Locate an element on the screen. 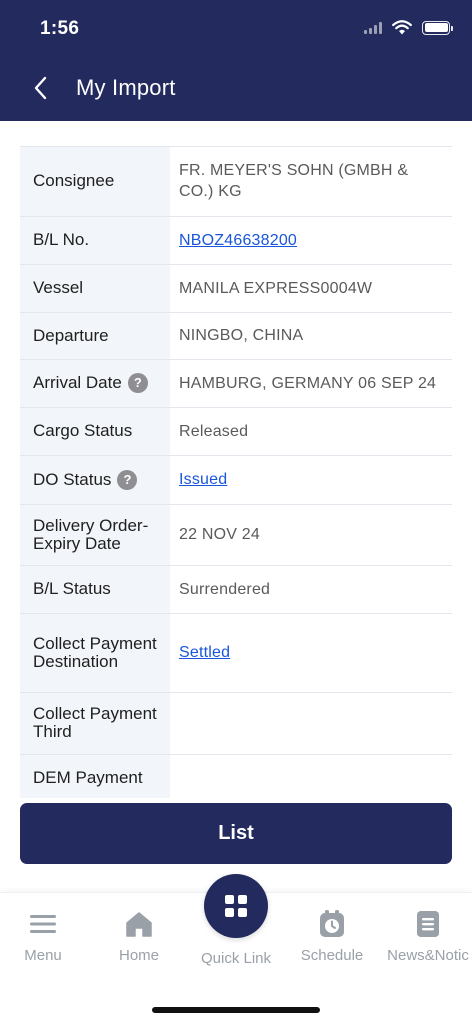  tab-menu: Menu is located at coordinates (45, 935).